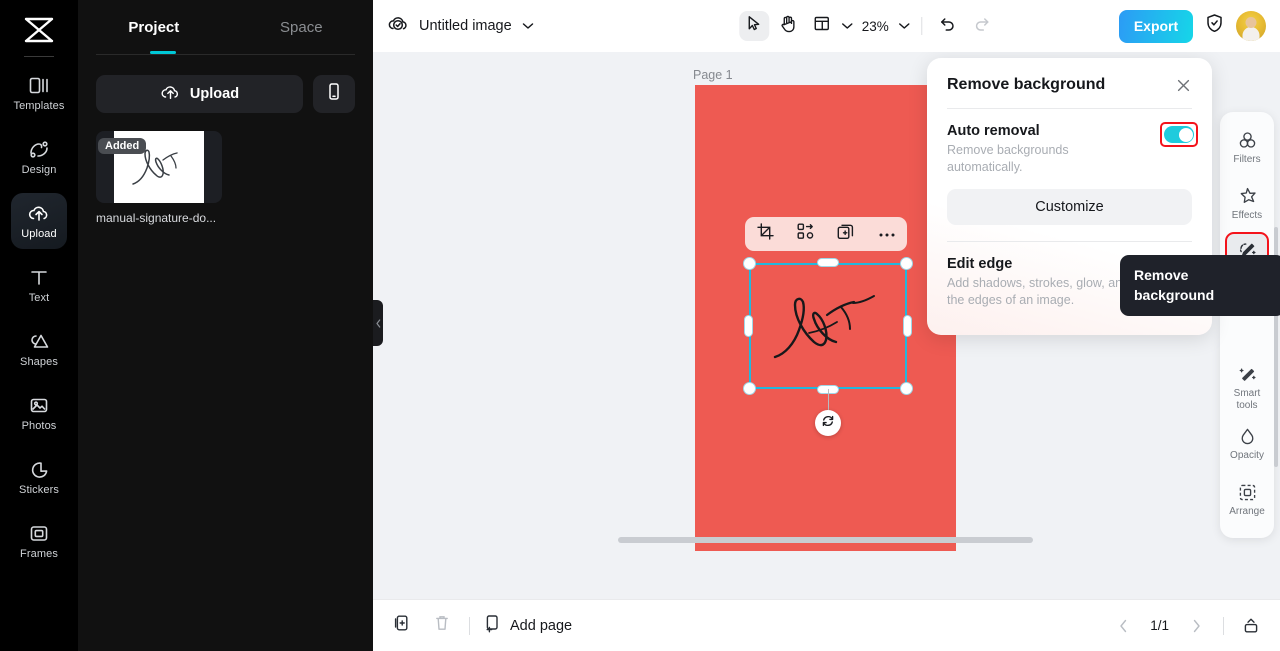 The height and width of the screenshot is (651, 1280). What do you see at coordinates (1247, 197) in the screenshot?
I see `effects-star-icon` at bounding box center [1247, 197].